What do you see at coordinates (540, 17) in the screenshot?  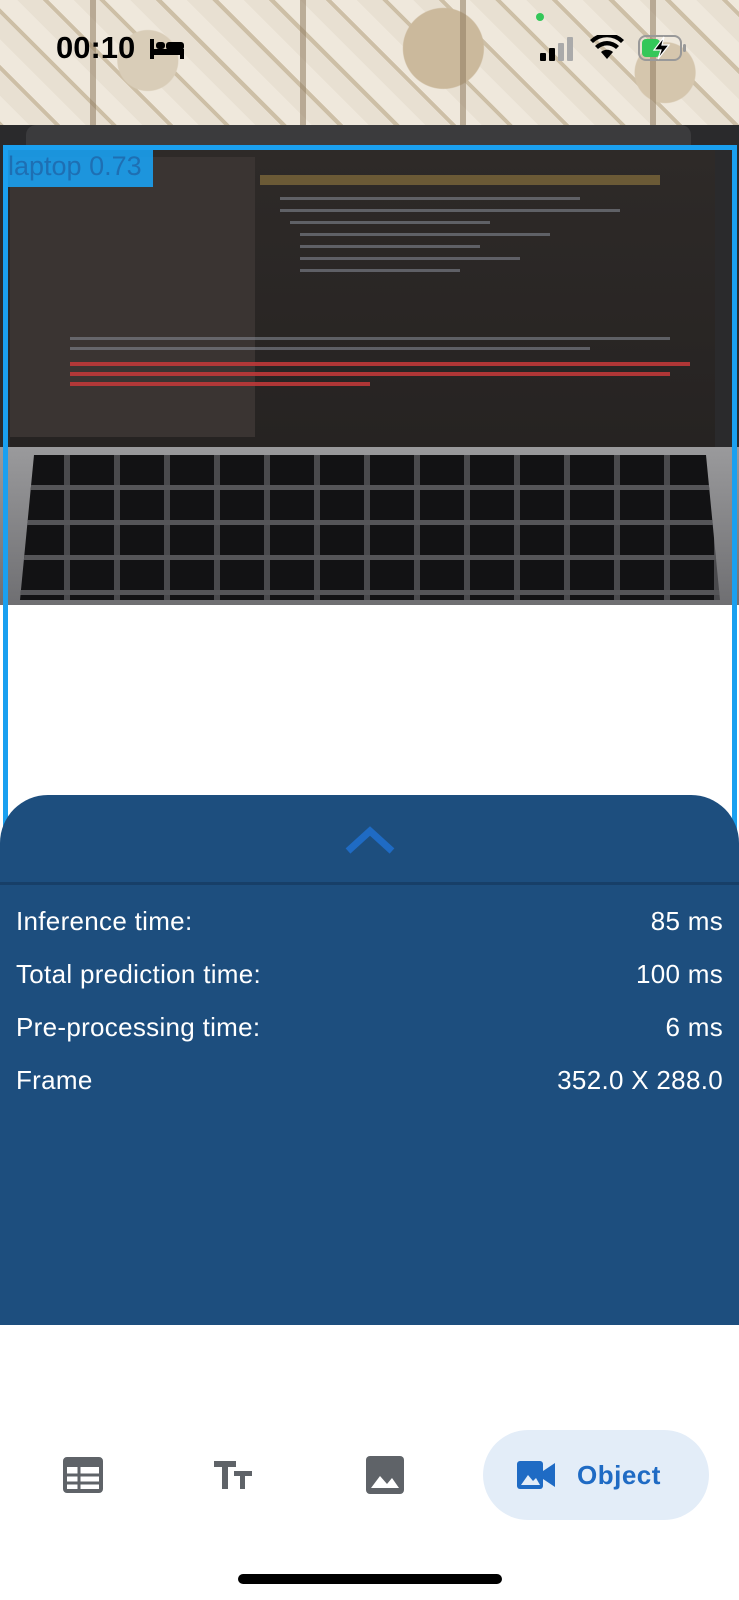 I see `camera-in-use-indicator` at bounding box center [540, 17].